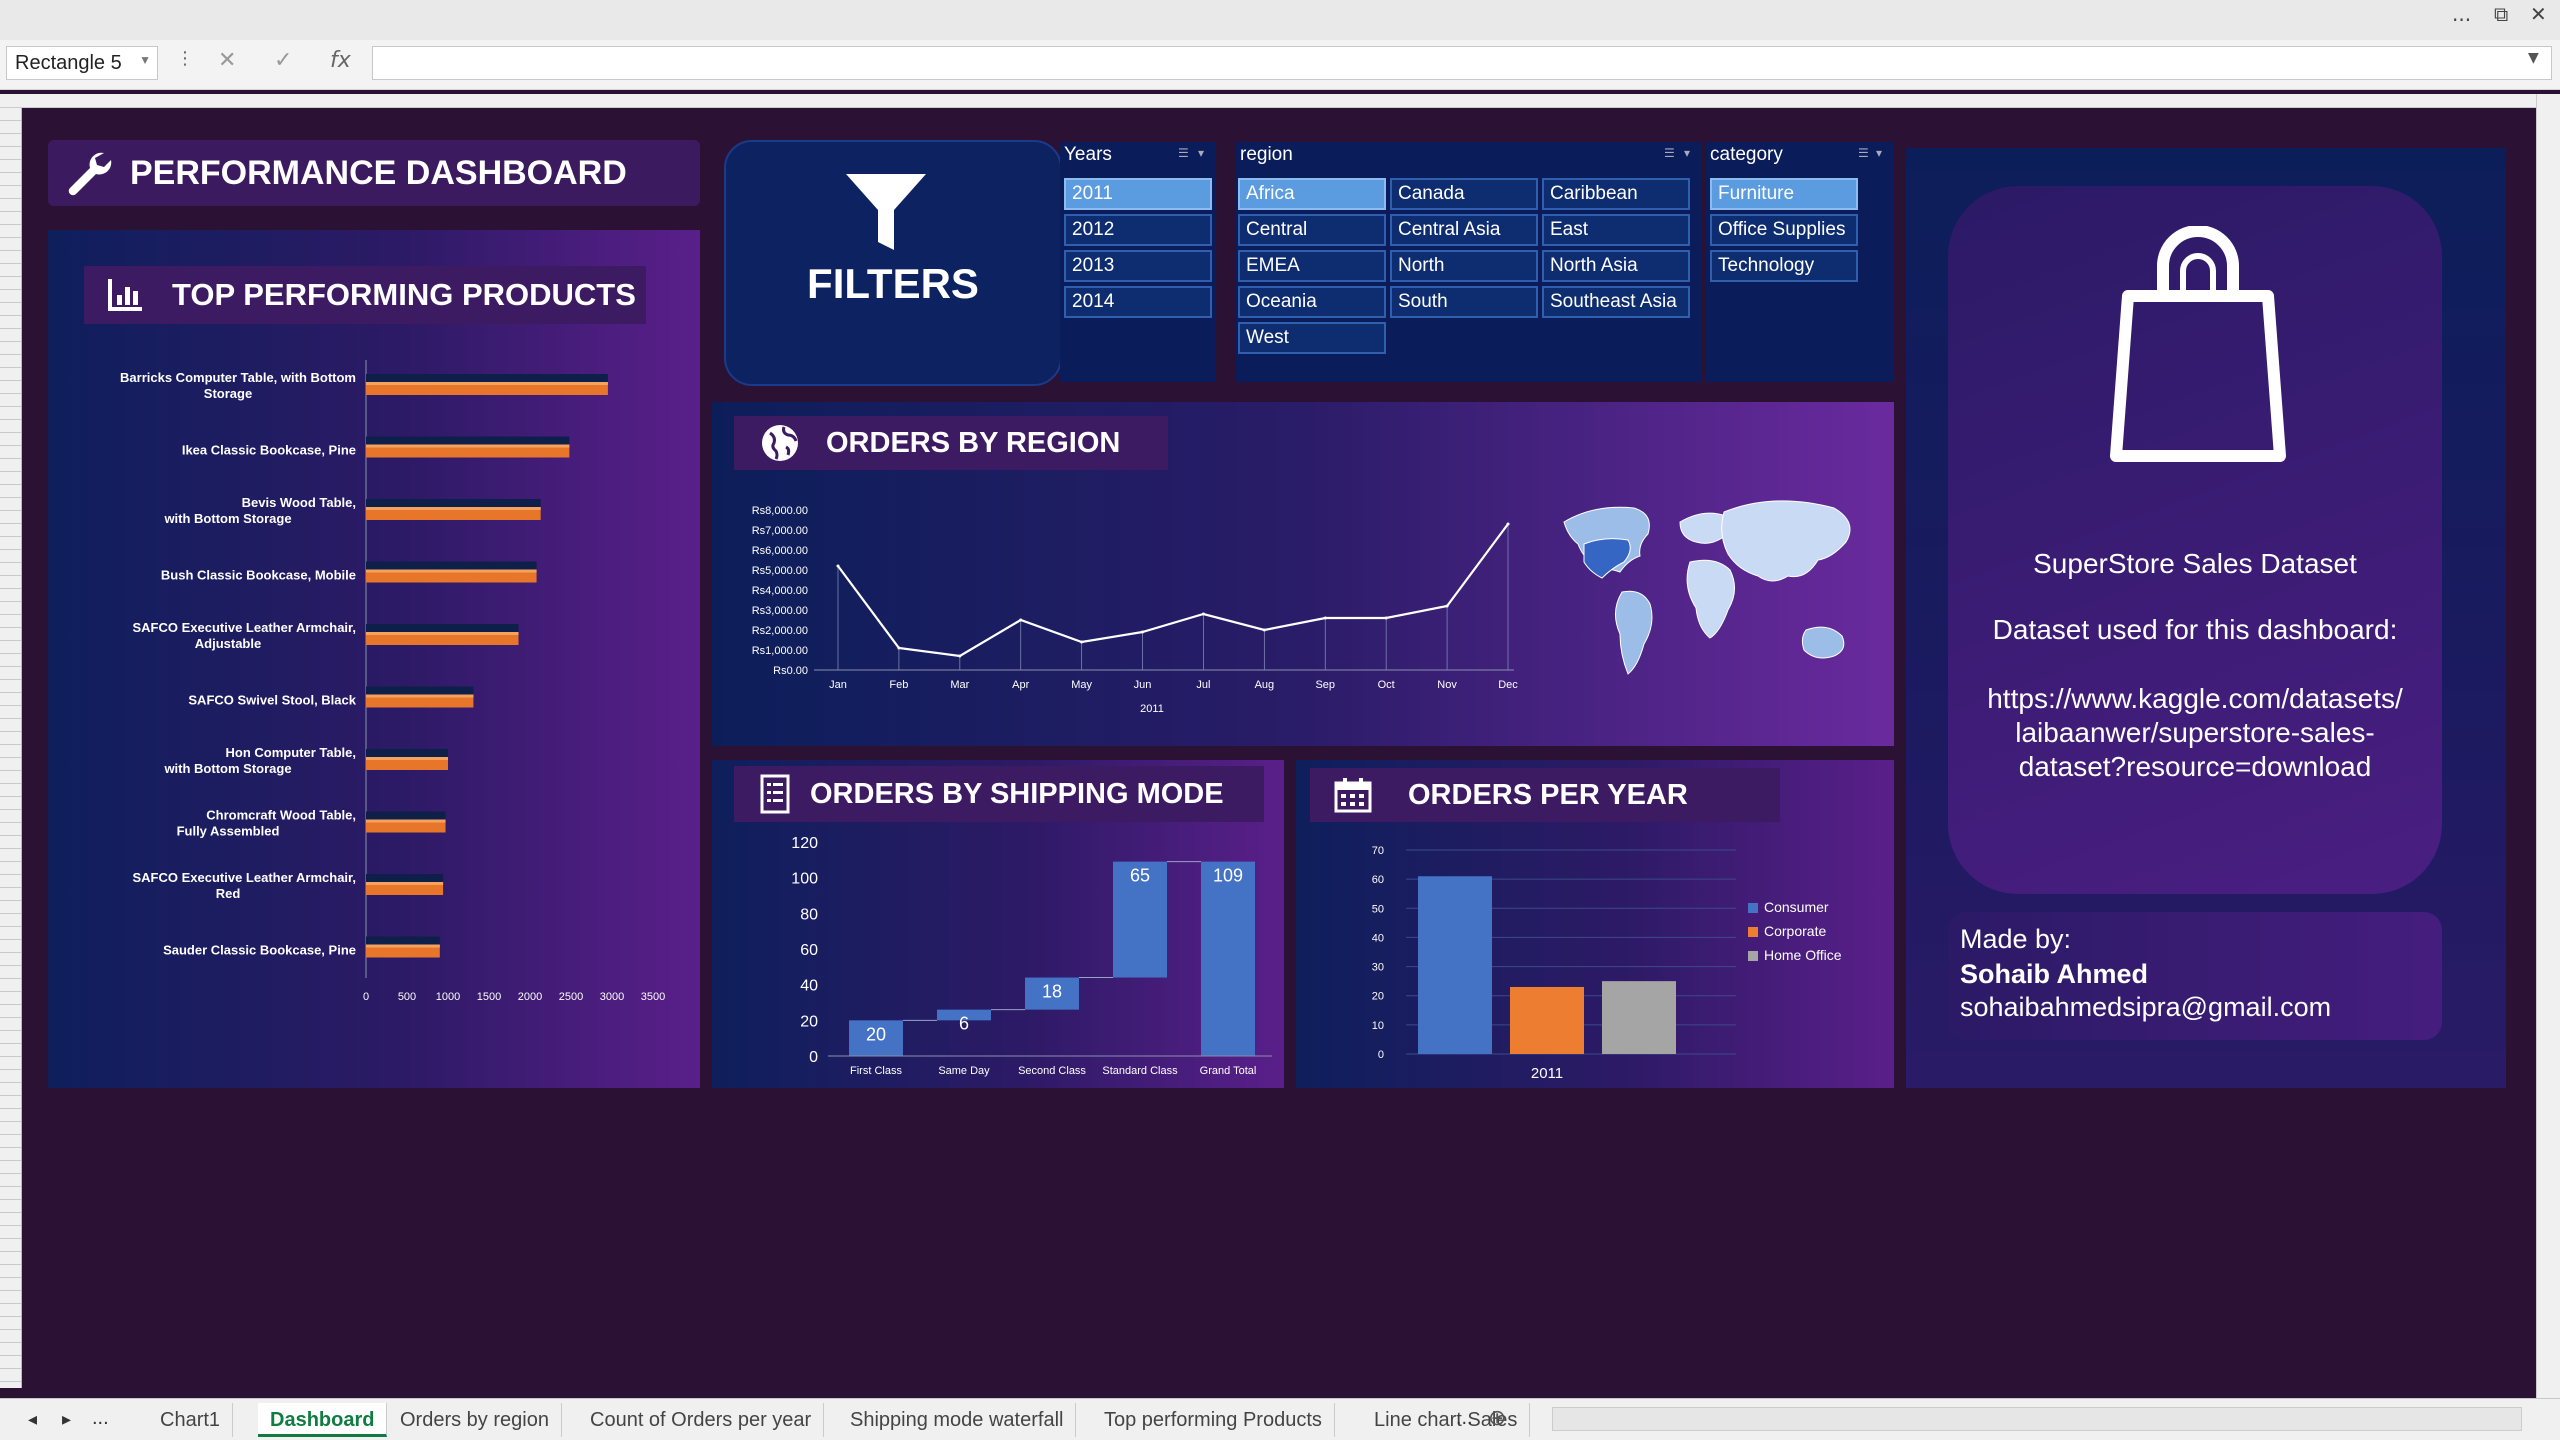 This screenshot has width=2560, height=1440. I want to click on name-box: Rectangle 5 ▼, so click(82, 63).